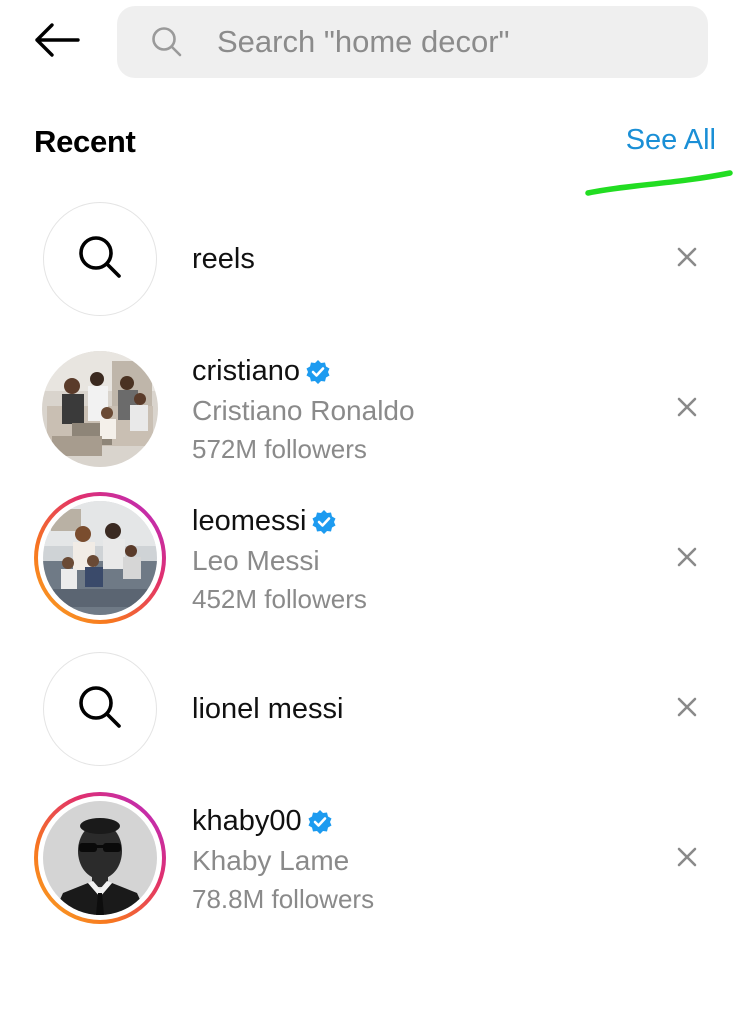 Image resolution: width=749 pixels, height=1024 pixels. I want to click on follower-count: 452M followers, so click(279, 599).